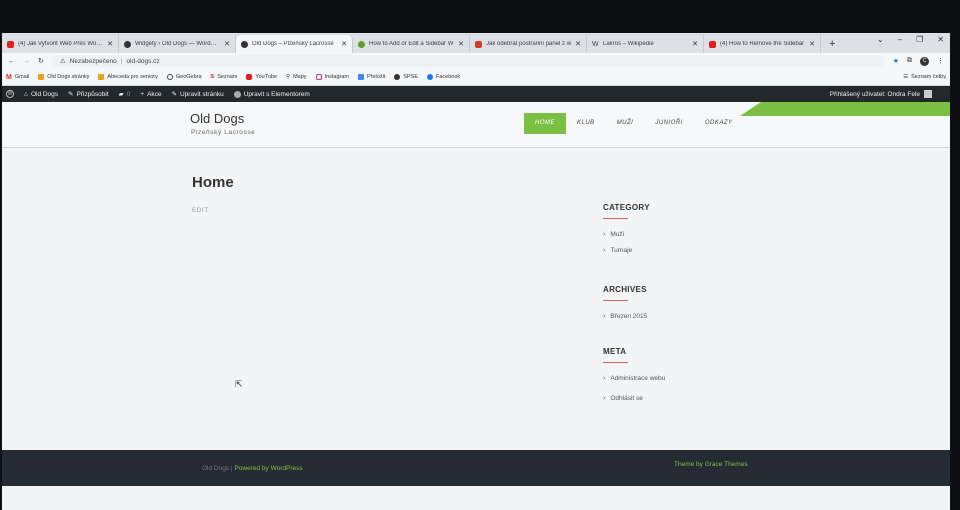 Image resolution: width=960 pixels, height=510 pixels. Describe the element at coordinates (430, 77) in the screenshot. I see `facebook-icon` at that location.